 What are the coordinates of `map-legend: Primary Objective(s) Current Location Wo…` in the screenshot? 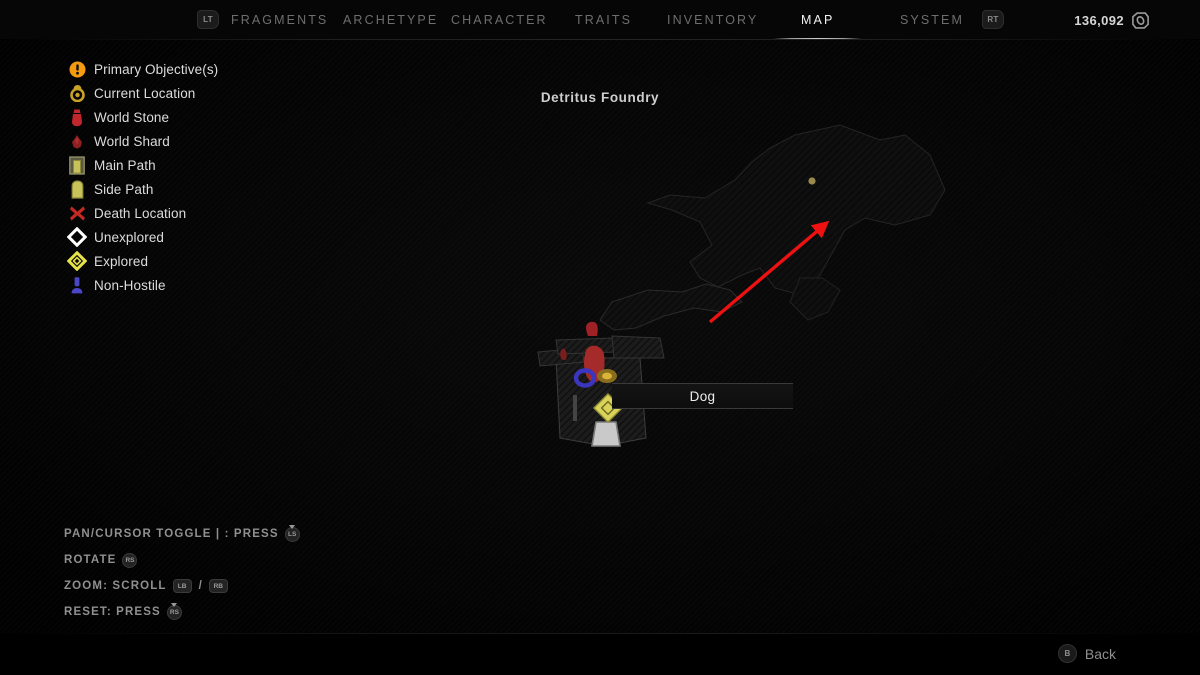 It's located at (214, 177).